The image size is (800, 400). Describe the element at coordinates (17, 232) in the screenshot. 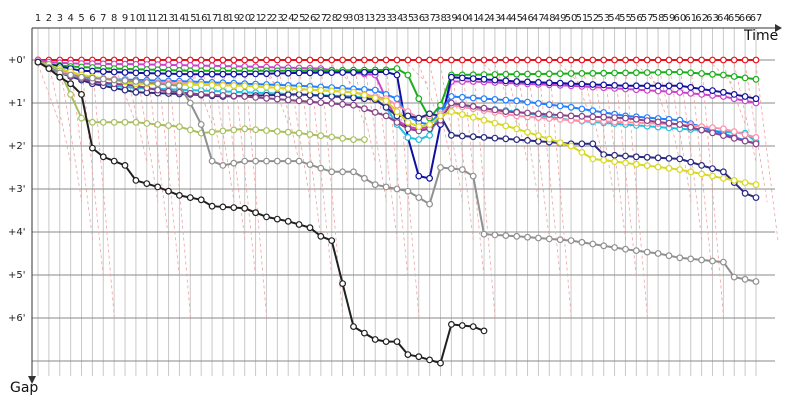

I see `y-tick-label: +4'` at that location.